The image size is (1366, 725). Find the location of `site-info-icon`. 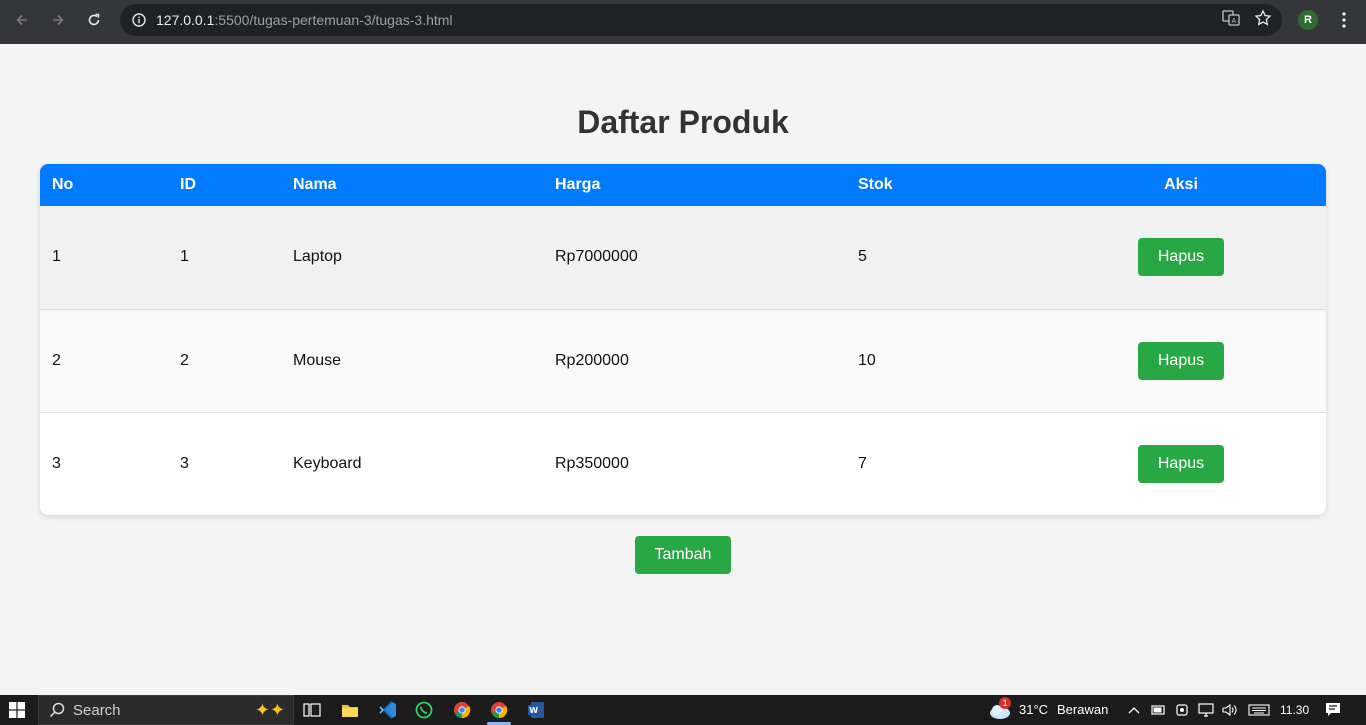

site-info-icon is located at coordinates (139, 20).